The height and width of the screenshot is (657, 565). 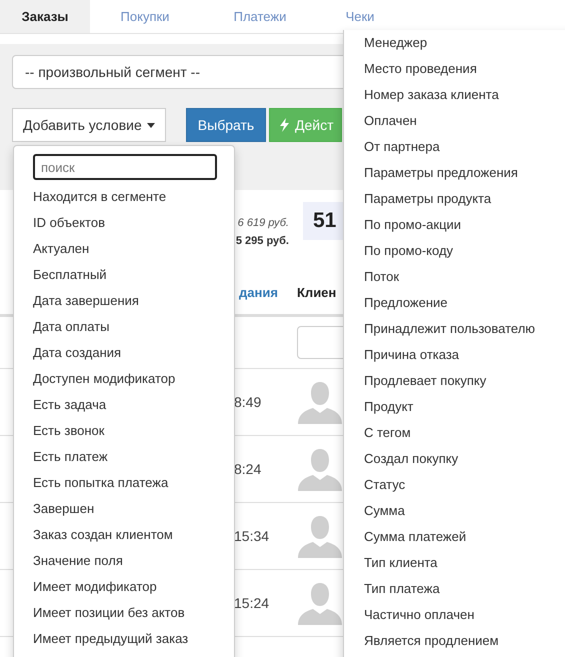 What do you see at coordinates (464, 407) in the screenshot?
I see `menu-item: Продукт` at bounding box center [464, 407].